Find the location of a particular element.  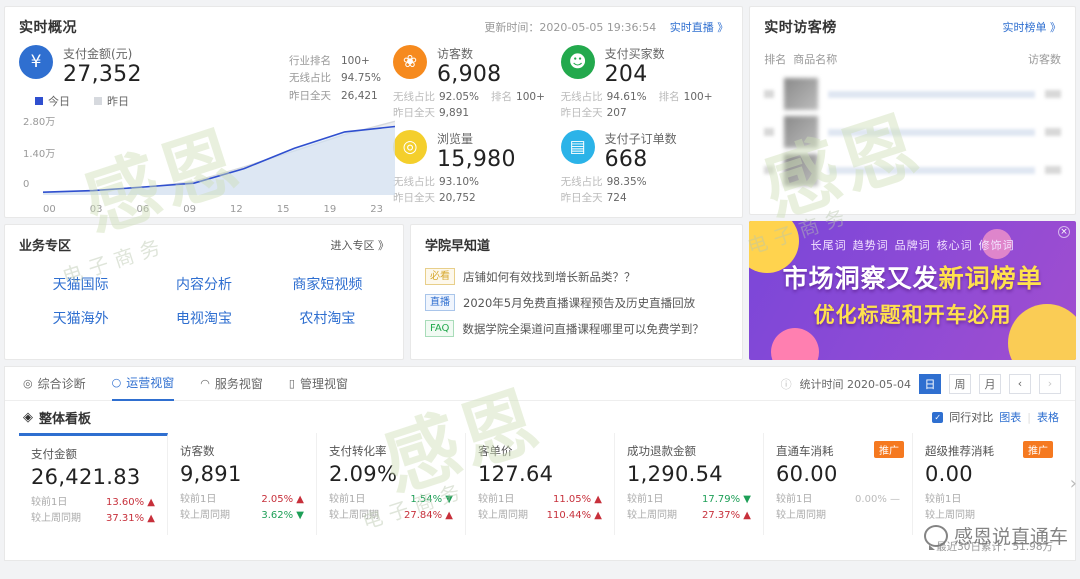

x-tick-1: 03 is located at coordinates (96, 210).